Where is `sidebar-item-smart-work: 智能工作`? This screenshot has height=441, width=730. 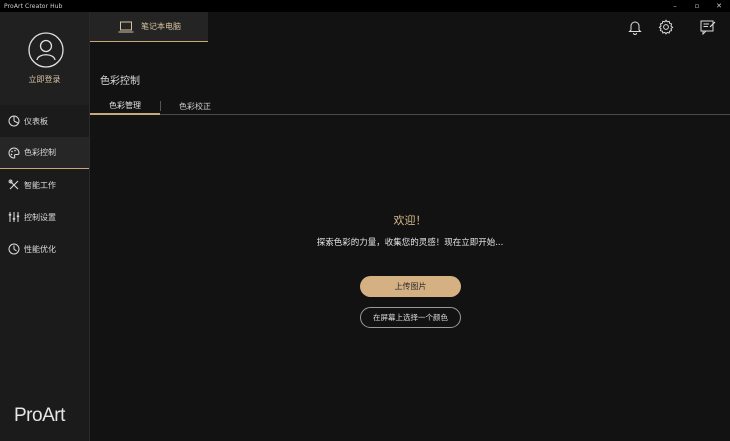 sidebar-item-smart-work: 智能工作 is located at coordinates (44, 185).